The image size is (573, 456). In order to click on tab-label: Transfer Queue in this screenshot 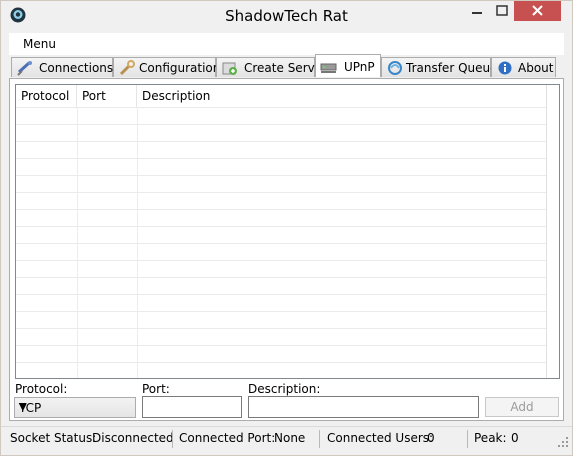, I will do `click(452, 68)`.